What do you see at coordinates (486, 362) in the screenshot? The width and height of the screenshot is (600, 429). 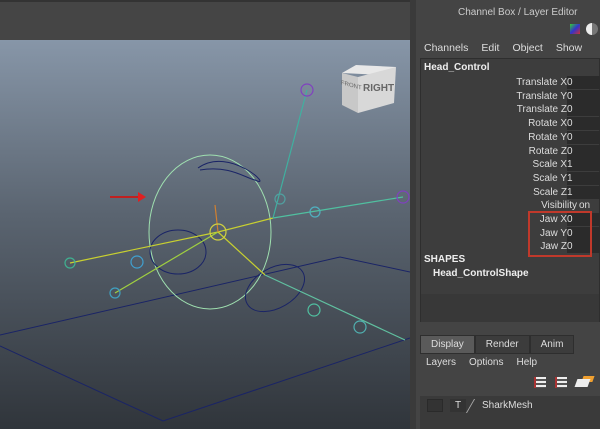 I see `menu-options: Options` at bounding box center [486, 362].